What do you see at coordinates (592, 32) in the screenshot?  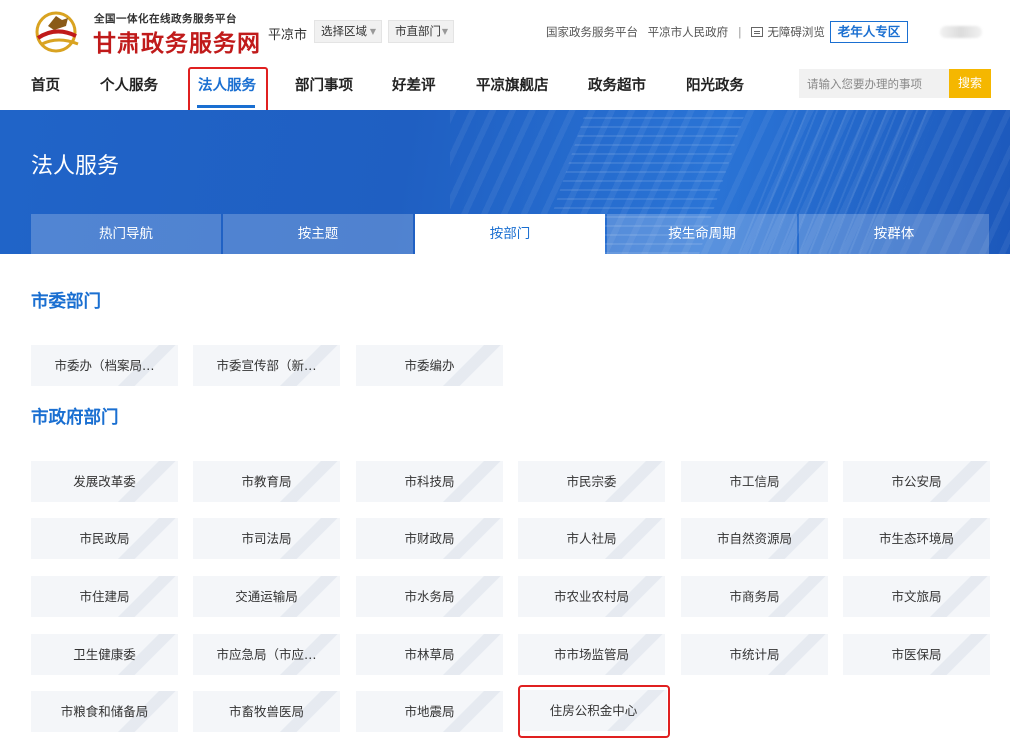 I see `national-platform-link: 国家政务服务平台` at bounding box center [592, 32].